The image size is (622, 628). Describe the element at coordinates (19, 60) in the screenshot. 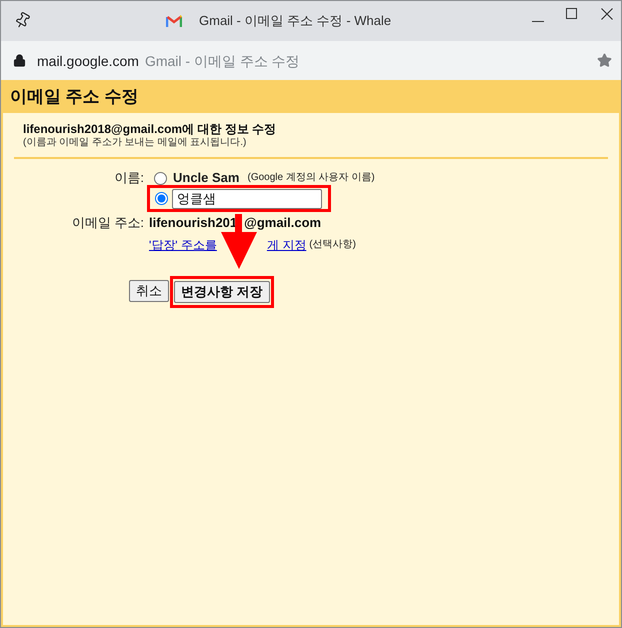

I see `lock-icon` at that location.